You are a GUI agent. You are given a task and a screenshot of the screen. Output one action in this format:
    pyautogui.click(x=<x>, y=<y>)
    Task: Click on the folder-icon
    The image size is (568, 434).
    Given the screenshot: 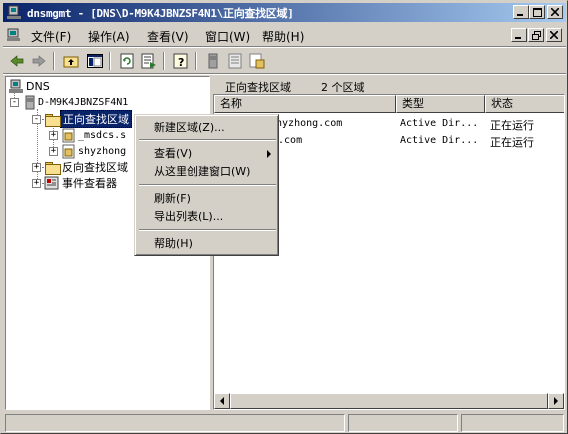 What is the action you would take?
    pyautogui.click(x=52, y=168)
    